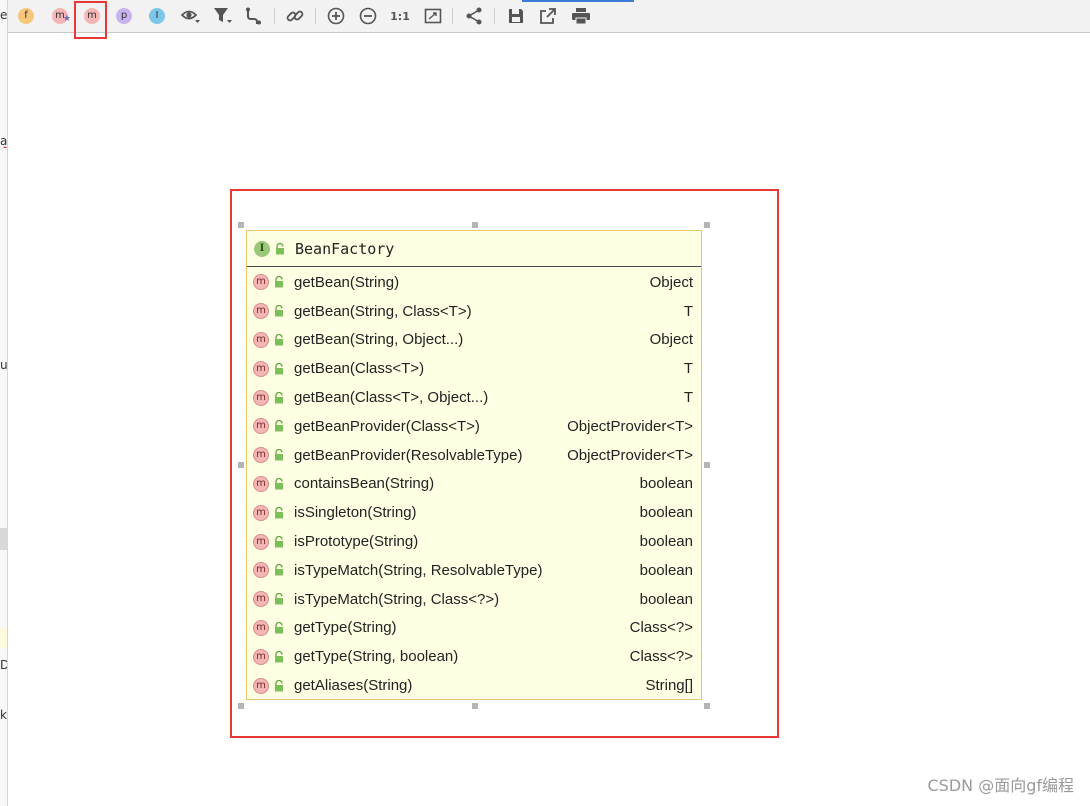 The width and height of the screenshot is (1090, 806). I want to click on method-signature: isTypeMatch(String, ResolvableType), so click(418, 570).